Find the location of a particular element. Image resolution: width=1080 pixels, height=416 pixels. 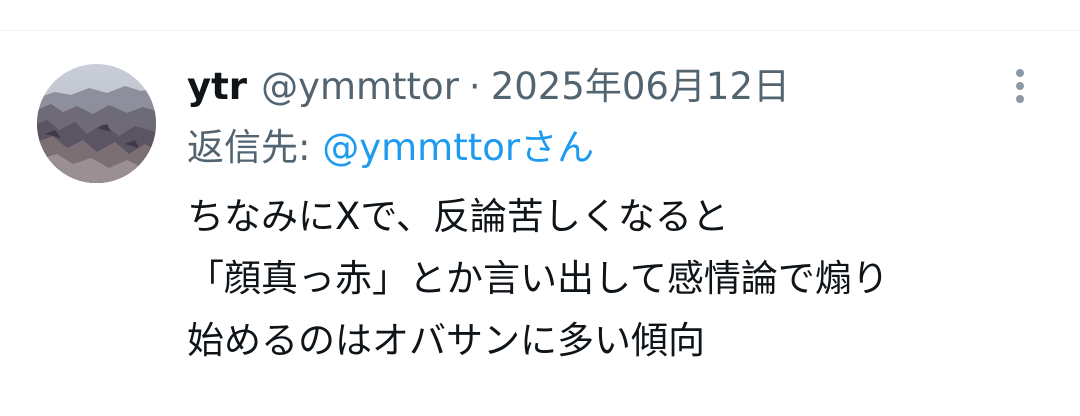

display-name: ytr is located at coordinates (217, 87).